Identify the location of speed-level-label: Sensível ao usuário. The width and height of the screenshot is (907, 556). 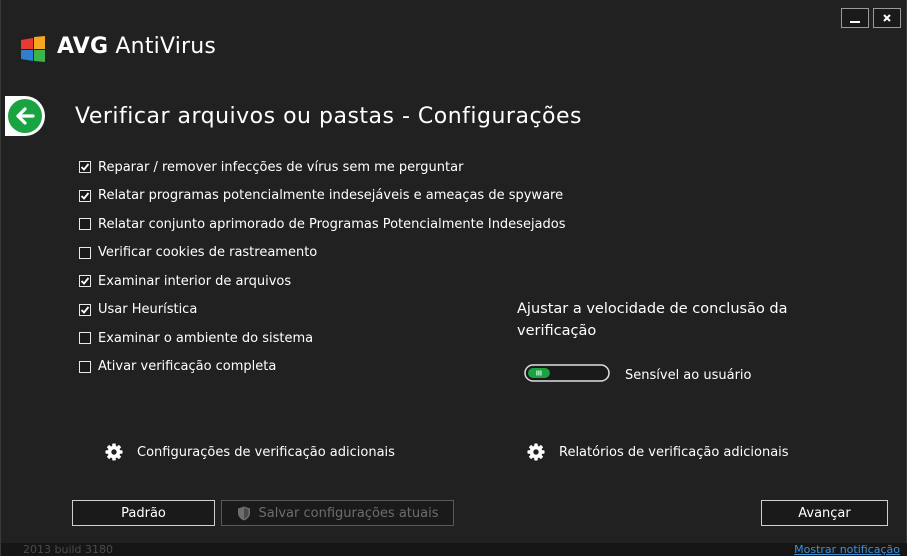
(688, 375).